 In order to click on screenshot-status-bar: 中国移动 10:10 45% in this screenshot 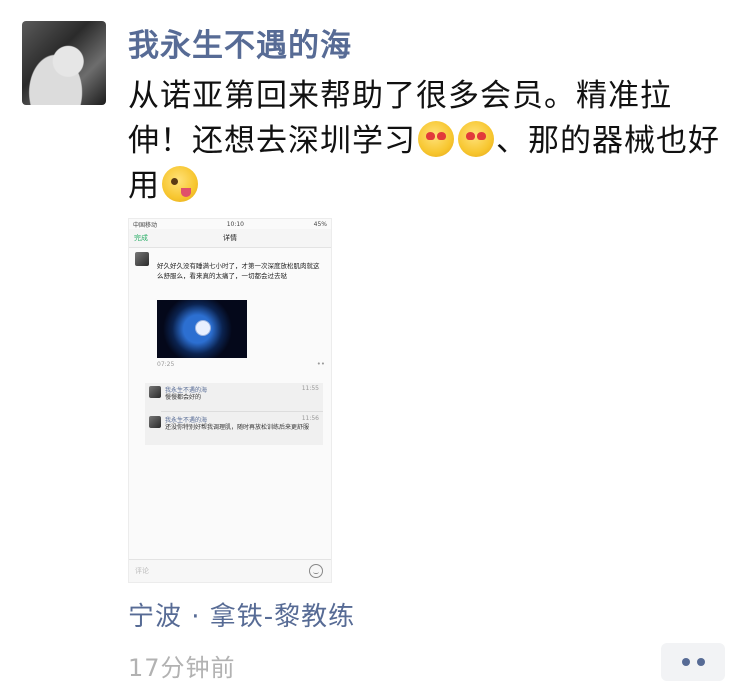, I will do `click(230, 224)`.